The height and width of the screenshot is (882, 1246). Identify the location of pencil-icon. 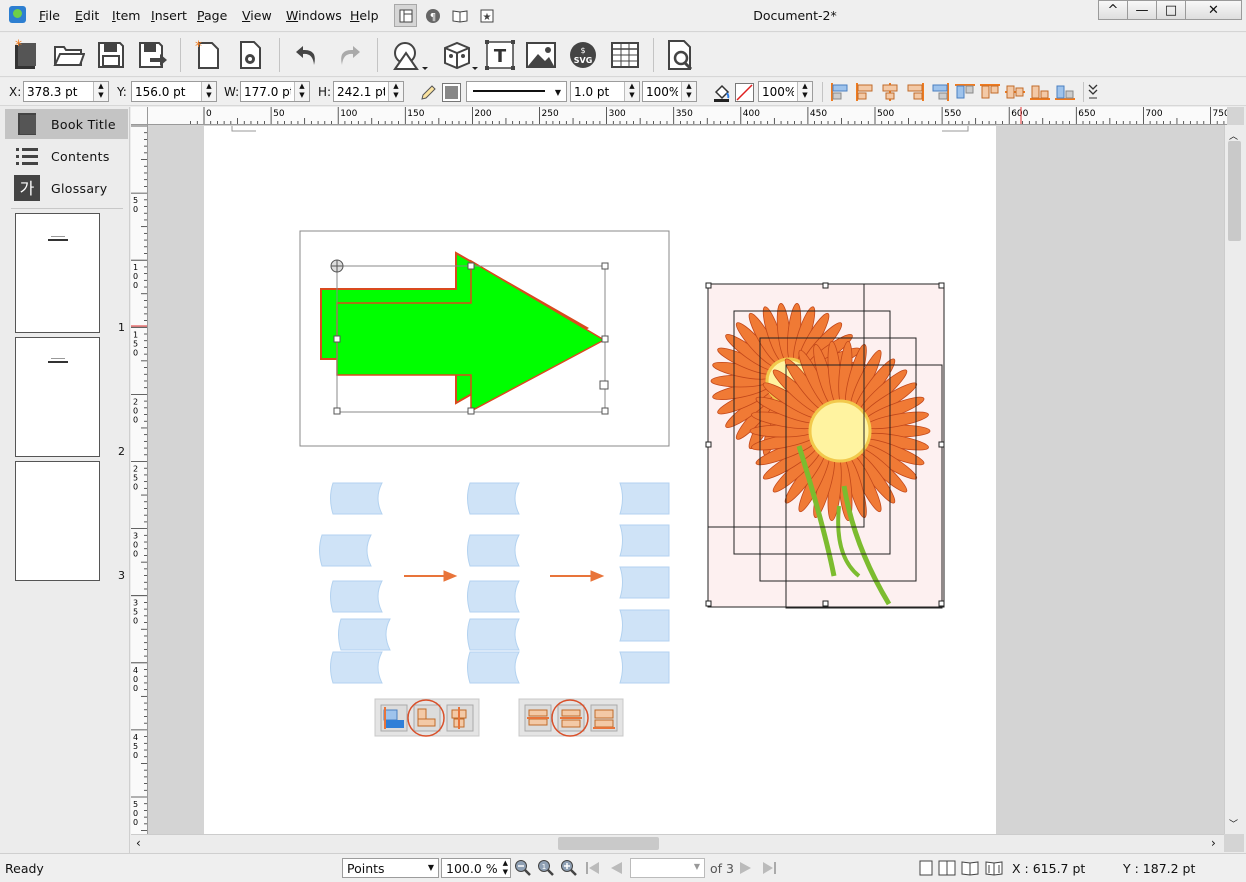
(428, 92).